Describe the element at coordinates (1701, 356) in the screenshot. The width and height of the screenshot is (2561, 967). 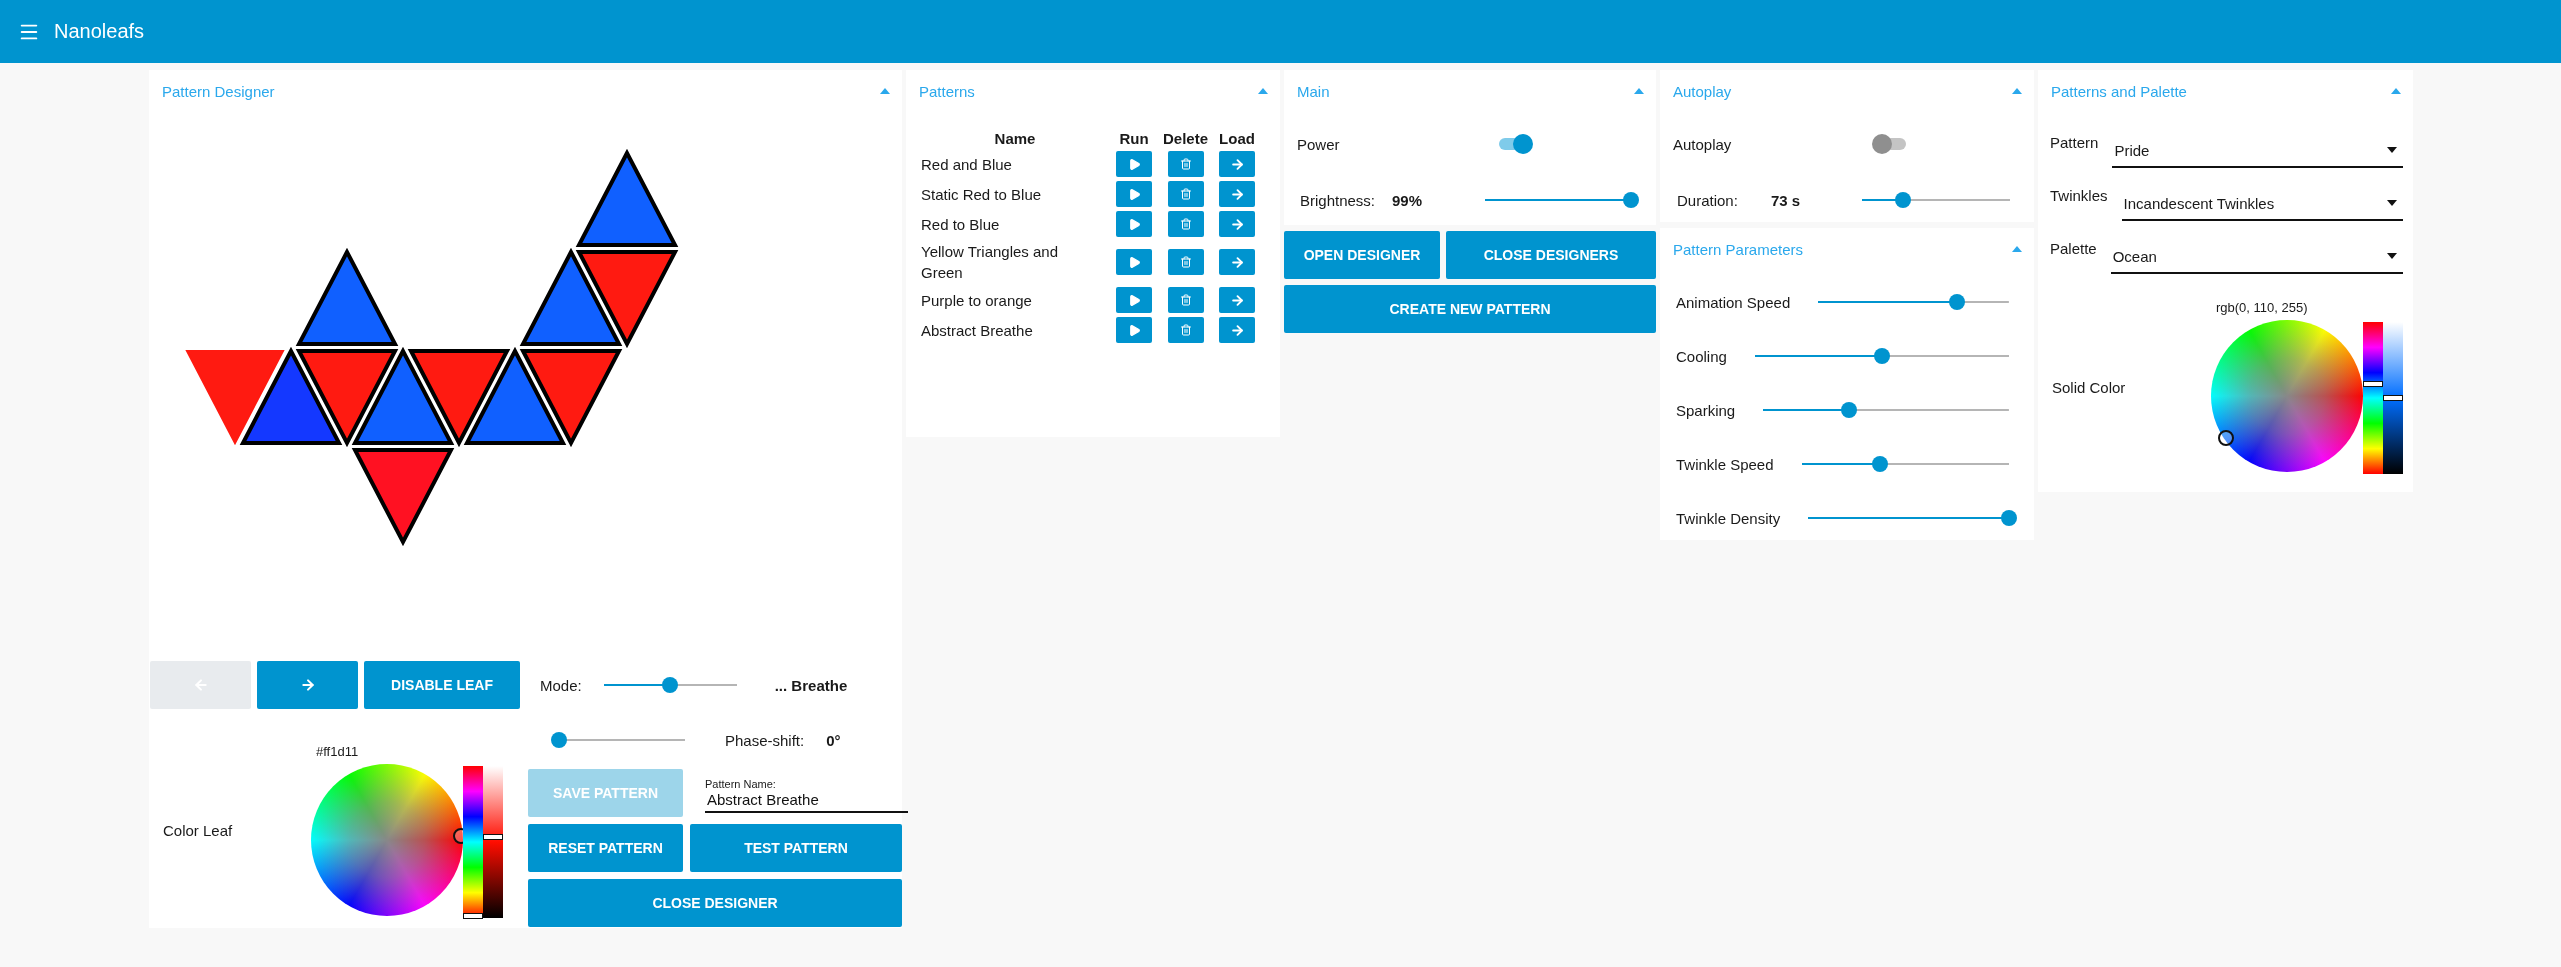
I see `parameter-label: Cooling` at that location.